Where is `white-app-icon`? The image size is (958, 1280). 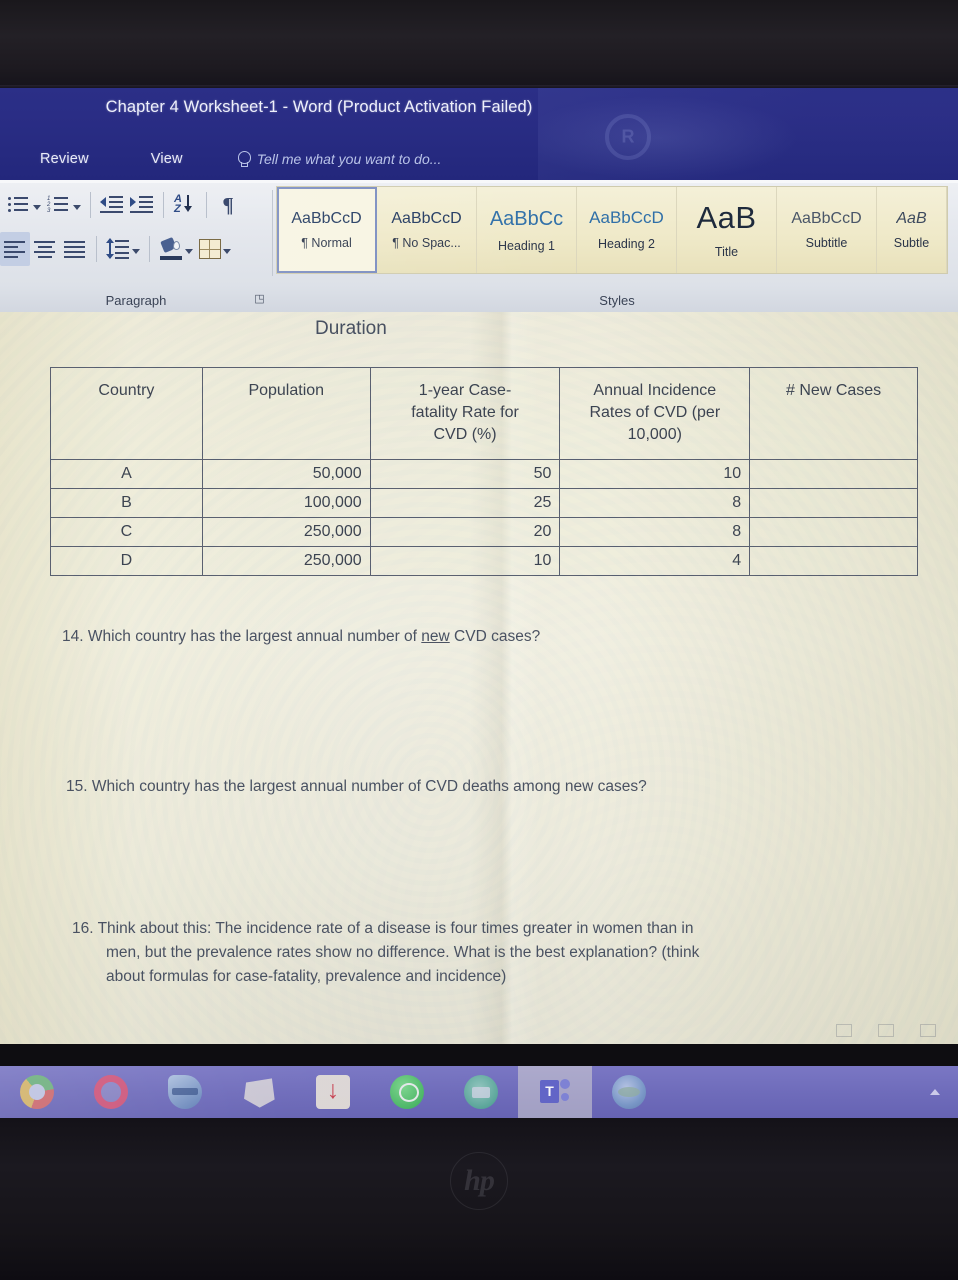 white-app-icon is located at coordinates (259, 1093).